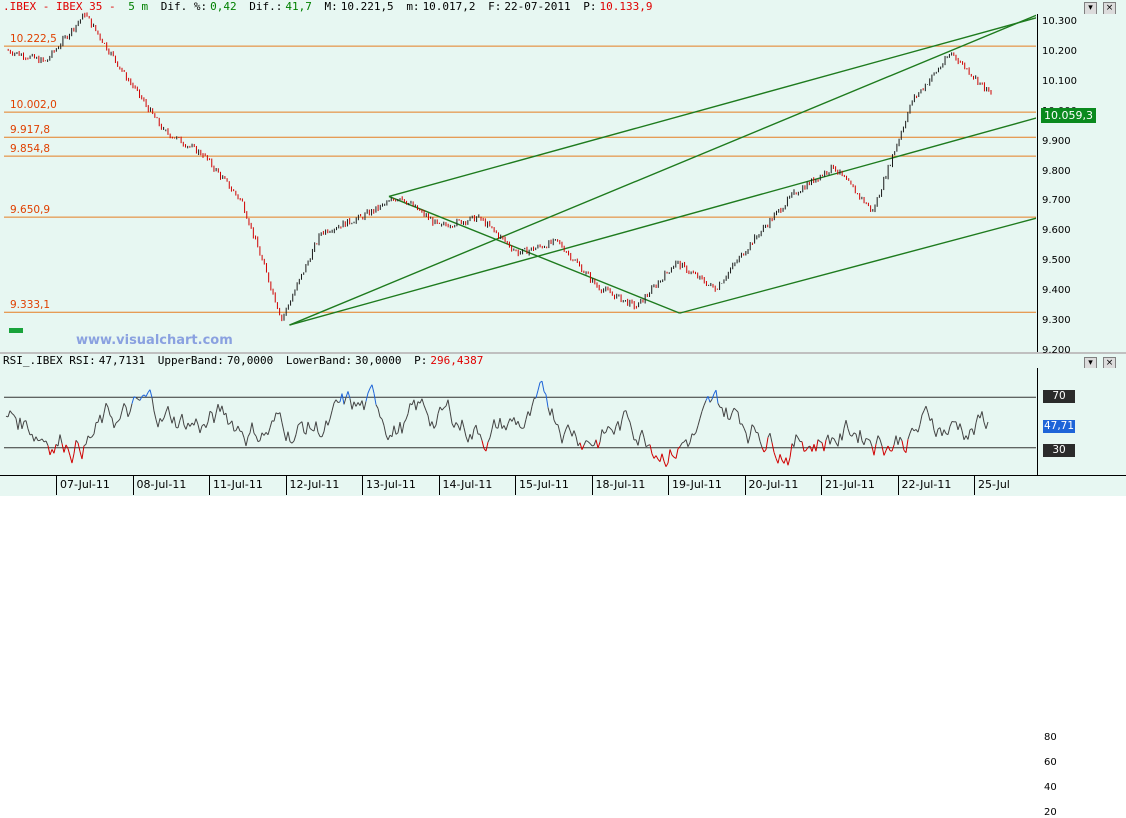  What do you see at coordinates (1056, 320) in the screenshot?
I see `price-tick-label: 9.300` at bounding box center [1056, 320].